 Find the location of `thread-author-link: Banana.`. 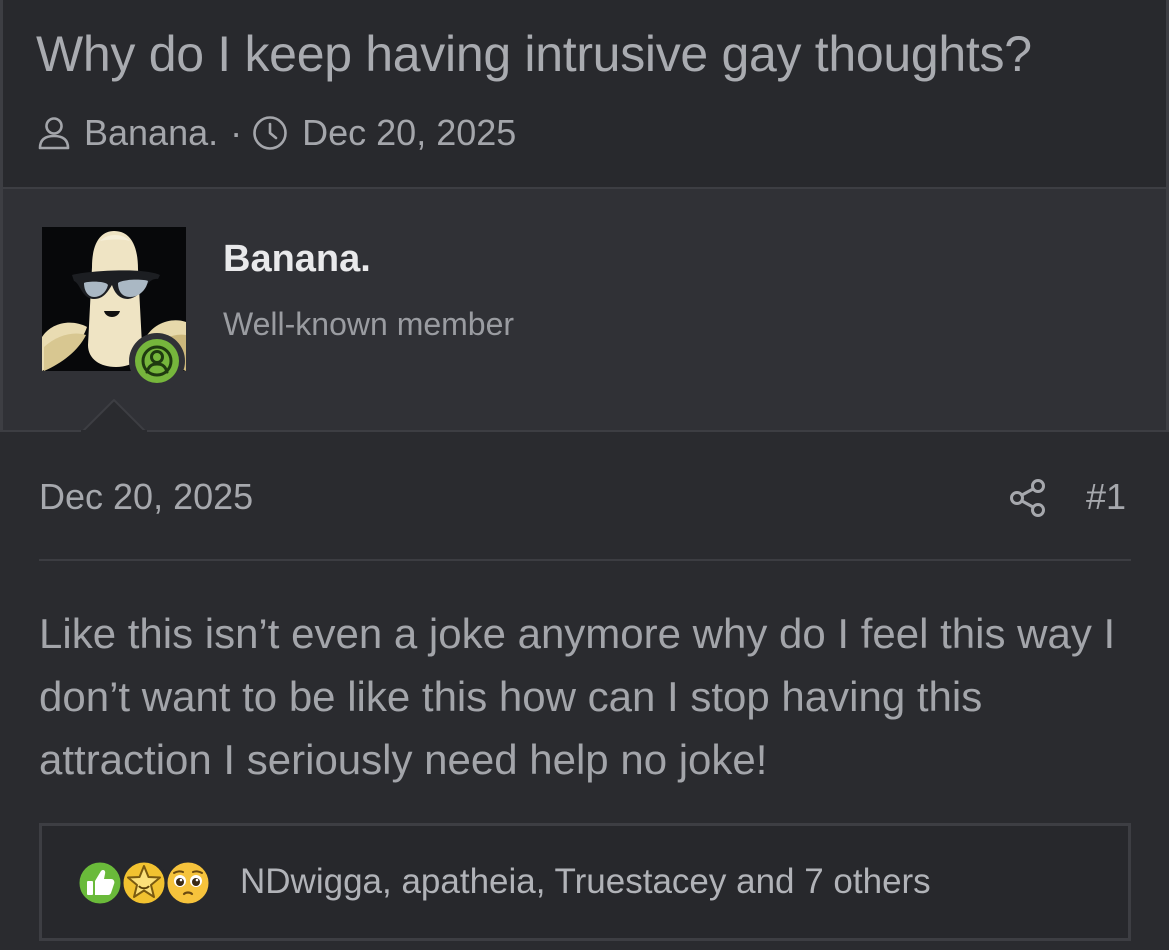

thread-author-link: Banana. is located at coordinates (151, 133).